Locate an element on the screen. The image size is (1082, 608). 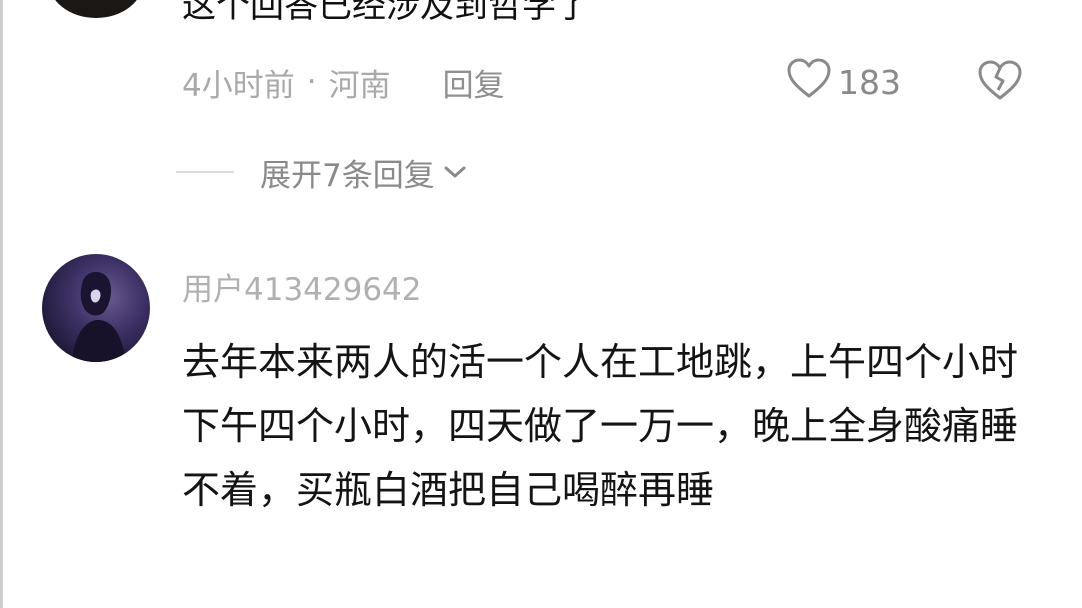
like-button: 183 is located at coordinates (843, 82).